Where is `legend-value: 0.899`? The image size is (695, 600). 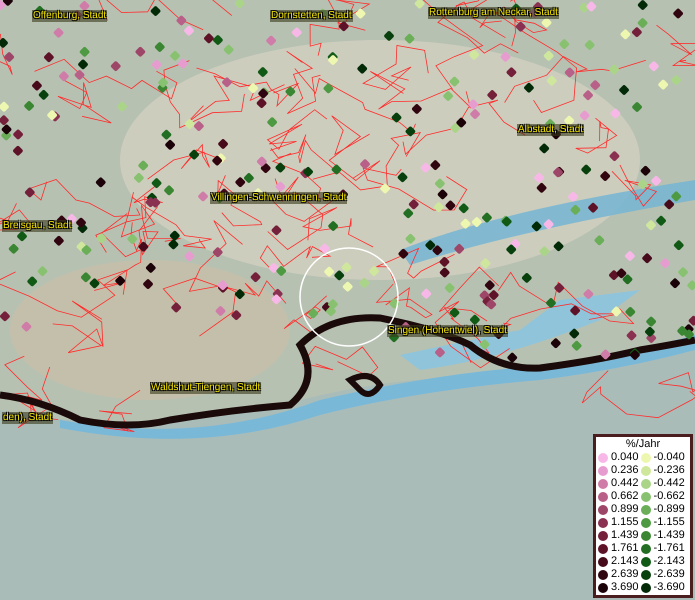
legend-value: 0.899 is located at coordinates (625, 509).